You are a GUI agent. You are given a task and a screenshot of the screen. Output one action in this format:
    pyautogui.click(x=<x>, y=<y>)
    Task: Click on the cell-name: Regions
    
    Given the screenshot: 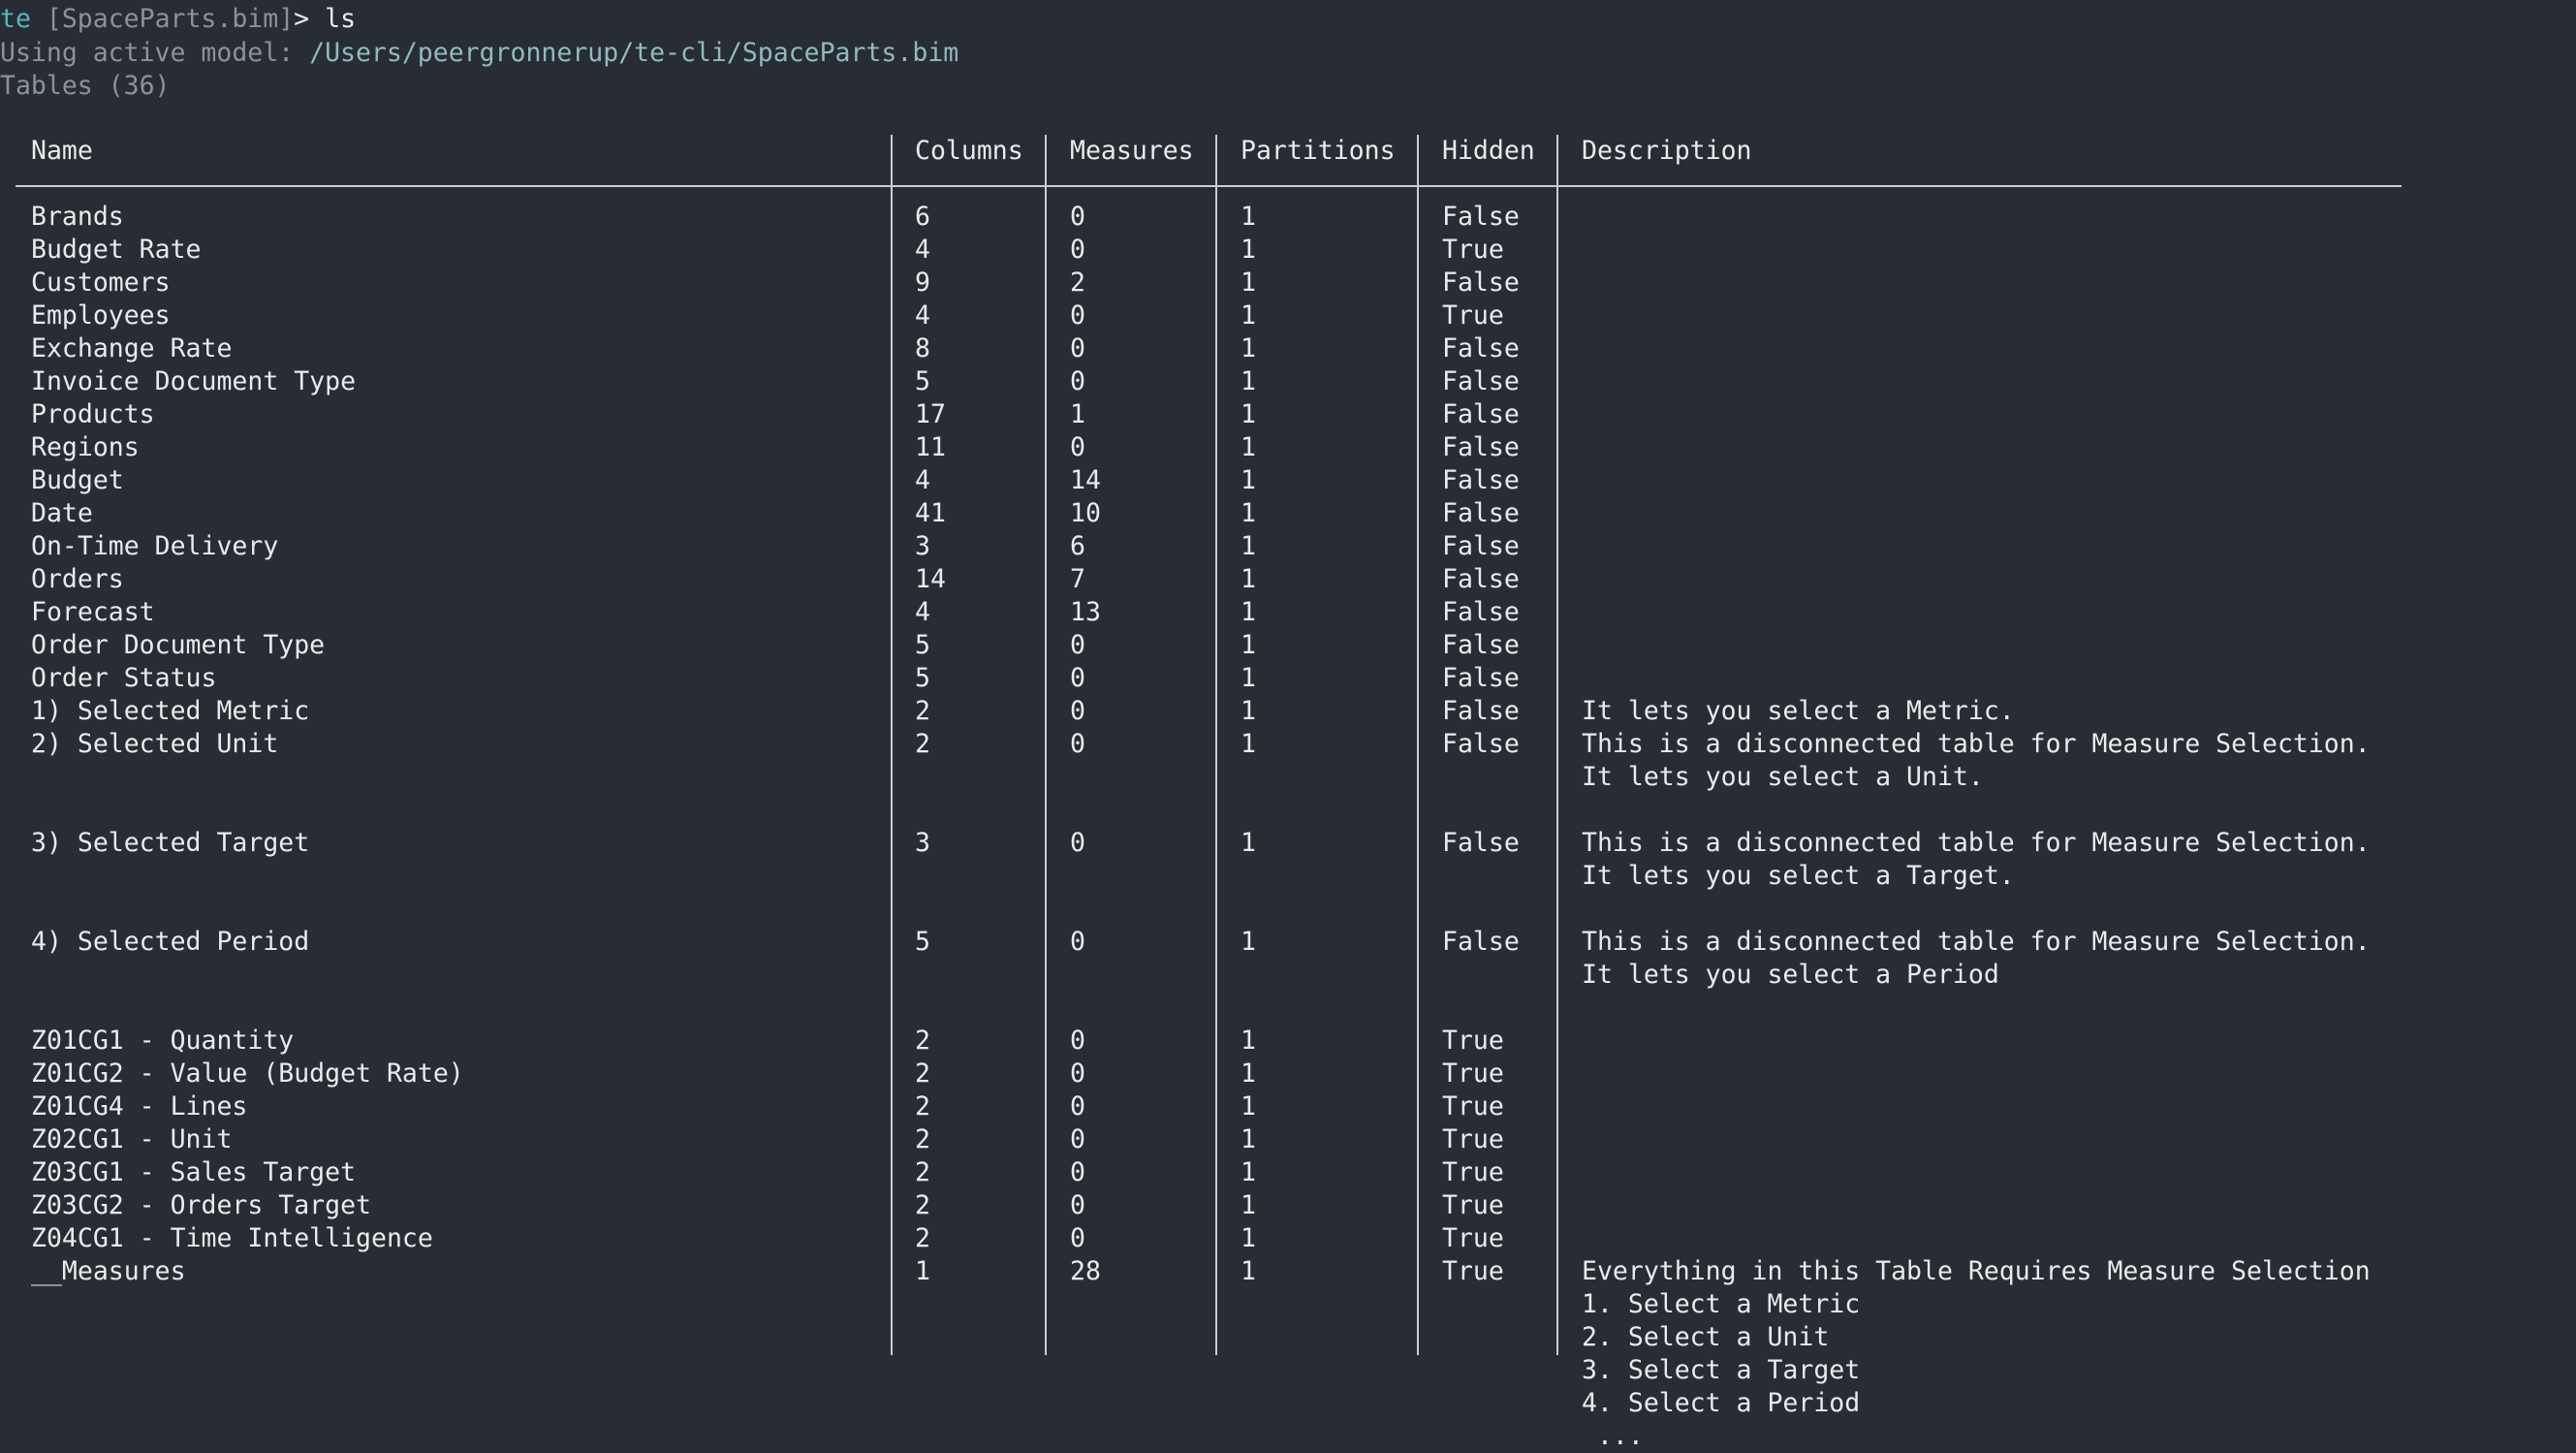 What is the action you would take?
    pyautogui.click(x=85, y=447)
    